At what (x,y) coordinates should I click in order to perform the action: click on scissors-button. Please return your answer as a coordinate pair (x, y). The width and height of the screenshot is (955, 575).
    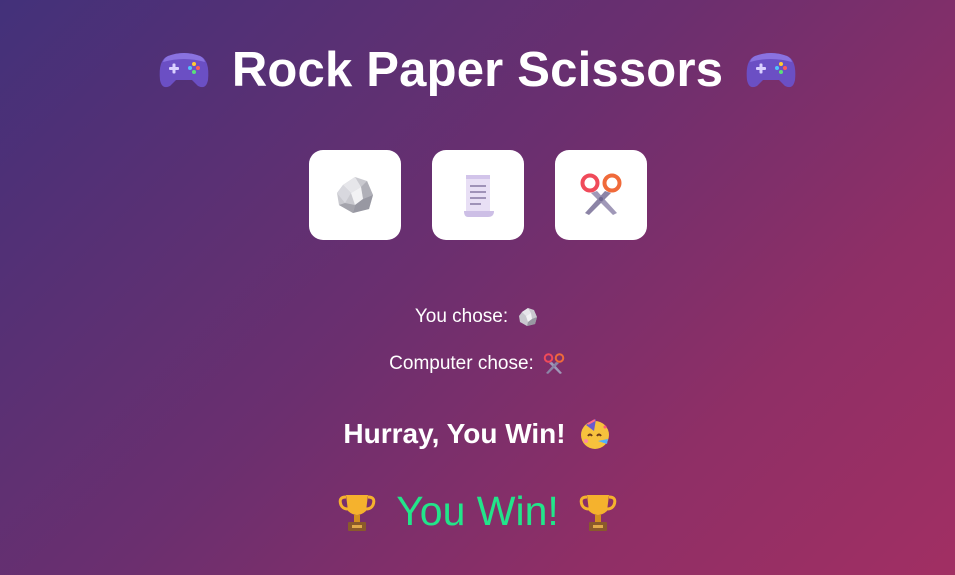
    Looking at the image, I should click on (600, 195).